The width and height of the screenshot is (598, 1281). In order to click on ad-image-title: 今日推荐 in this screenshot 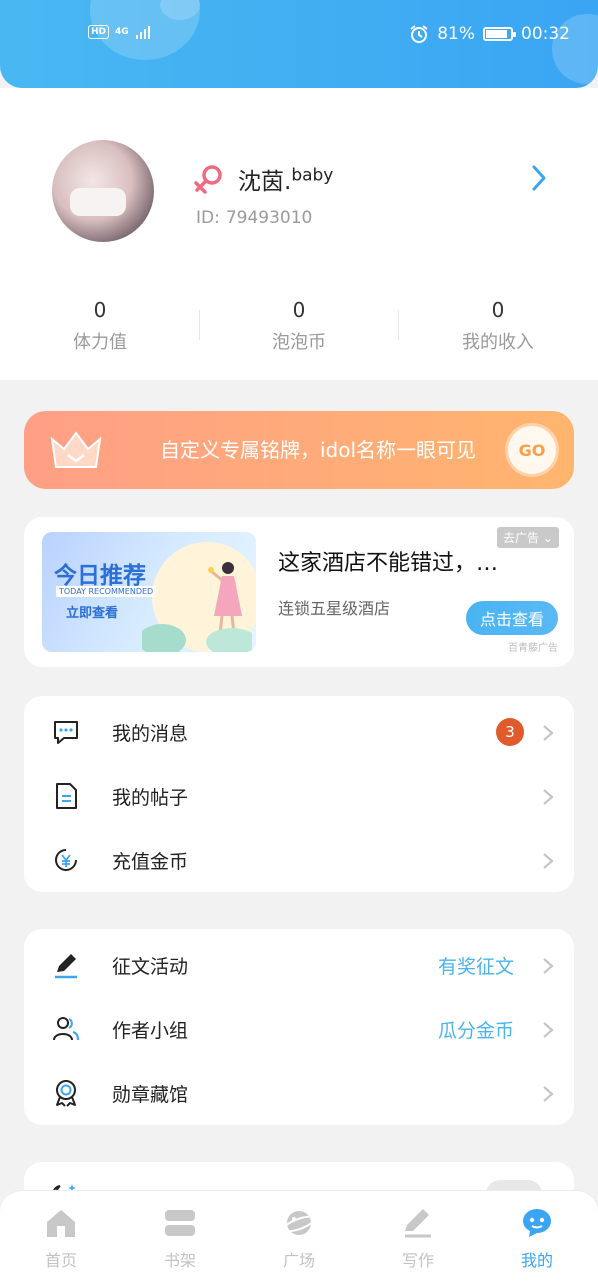, I will do `click(100, 576)`.